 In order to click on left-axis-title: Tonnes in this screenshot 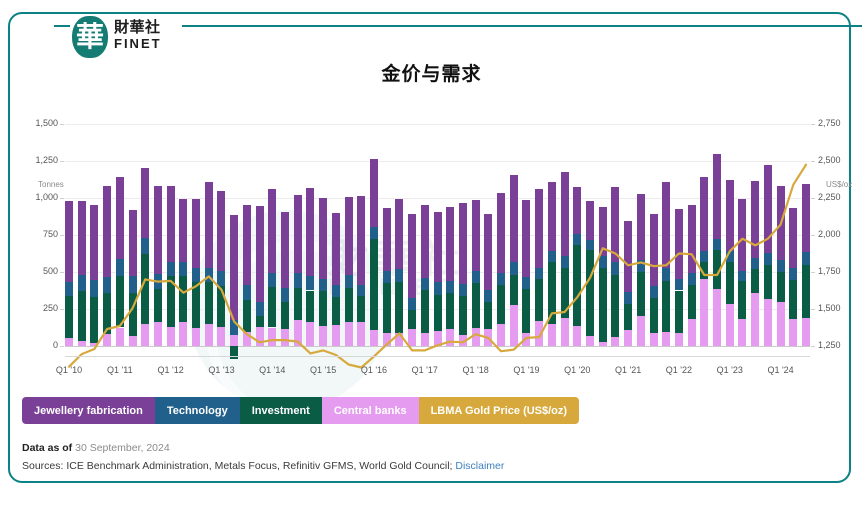, I will do `click(51, 184)`.